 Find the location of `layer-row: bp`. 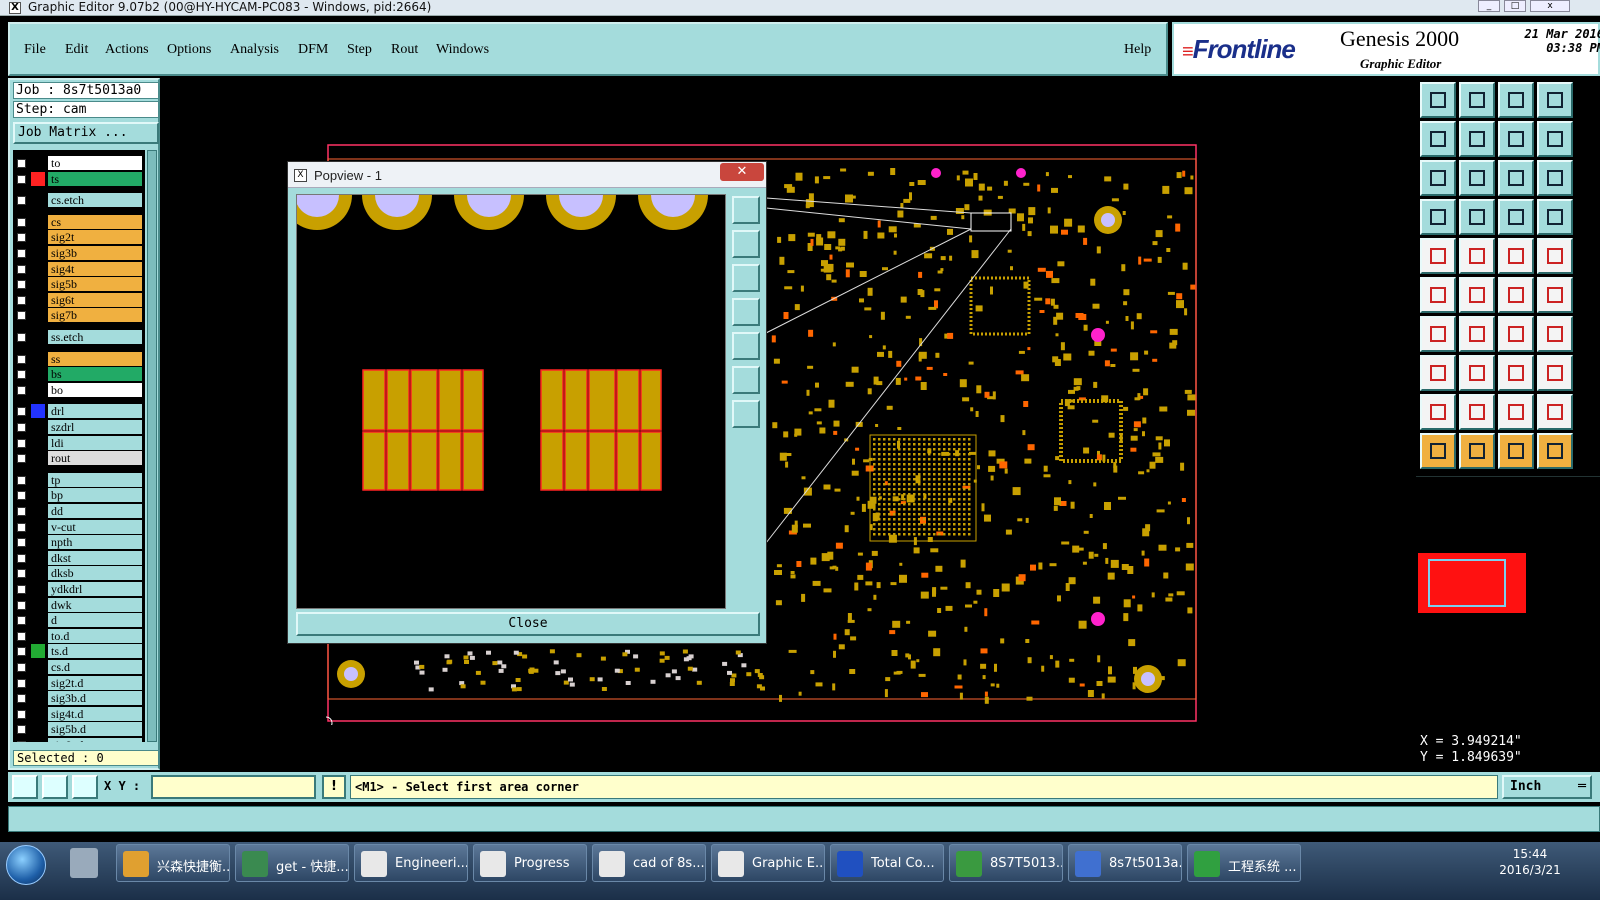

layer-row: bp is located at coordinates (79, 495).